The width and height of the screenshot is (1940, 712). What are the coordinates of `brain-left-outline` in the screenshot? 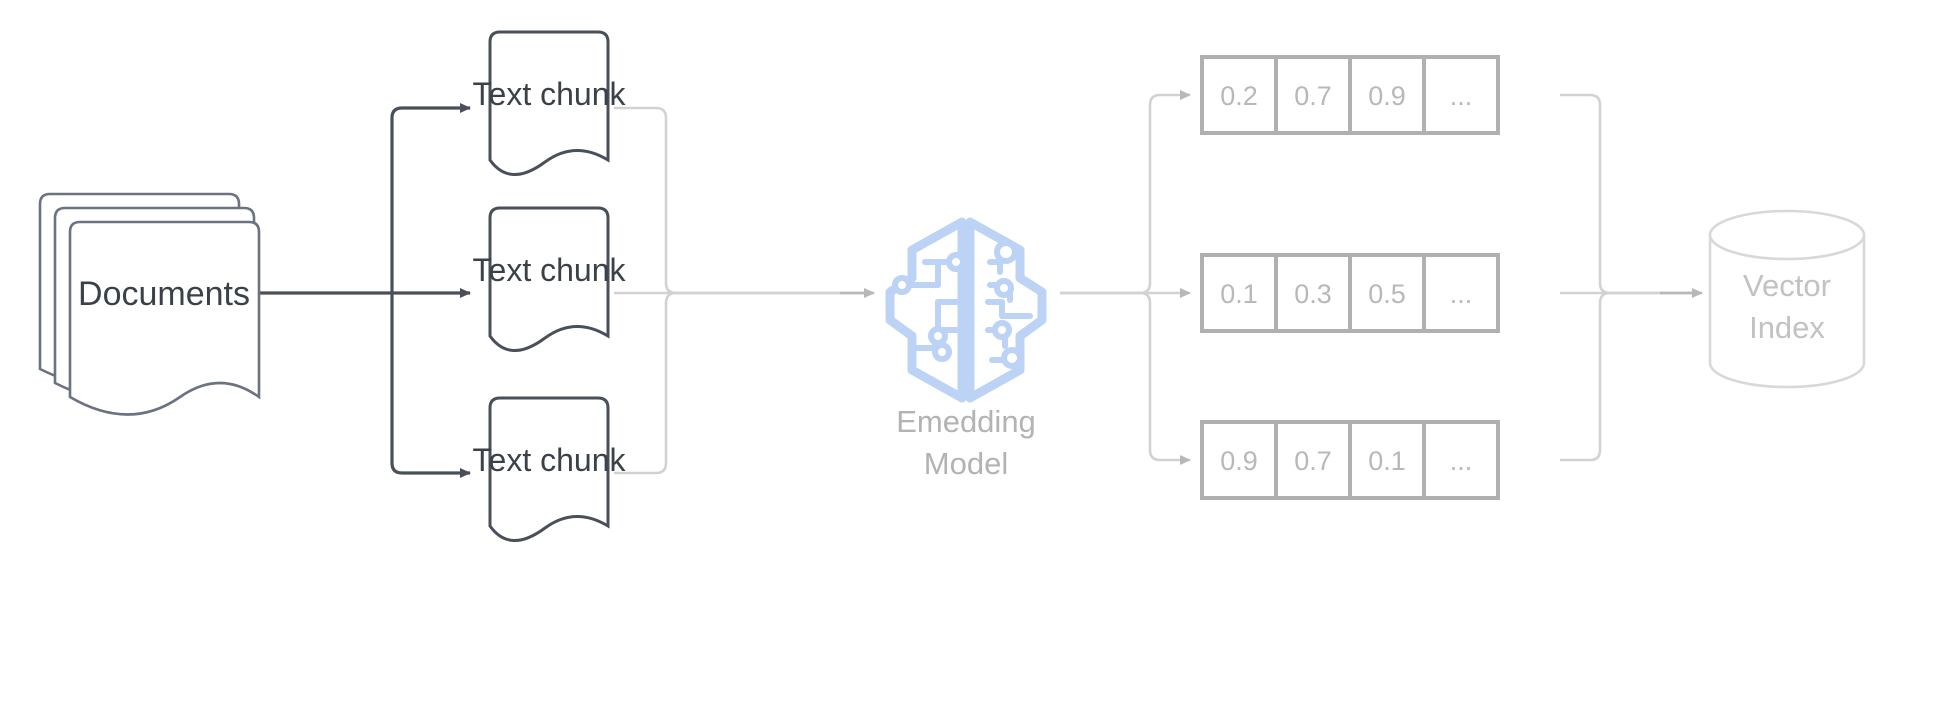 It's located at (926, 310).